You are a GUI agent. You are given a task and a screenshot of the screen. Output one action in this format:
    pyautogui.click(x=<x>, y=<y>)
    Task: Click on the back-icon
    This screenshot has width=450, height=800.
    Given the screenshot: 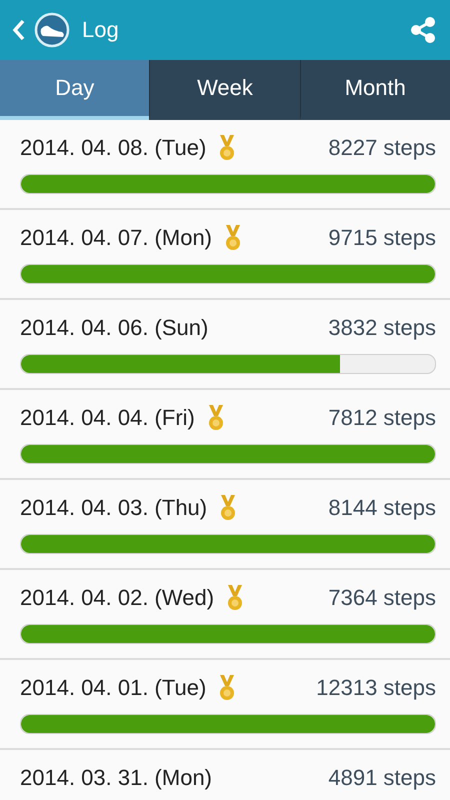 What is the action you would take?
    pyautogui.click(x=19, y=30)
    